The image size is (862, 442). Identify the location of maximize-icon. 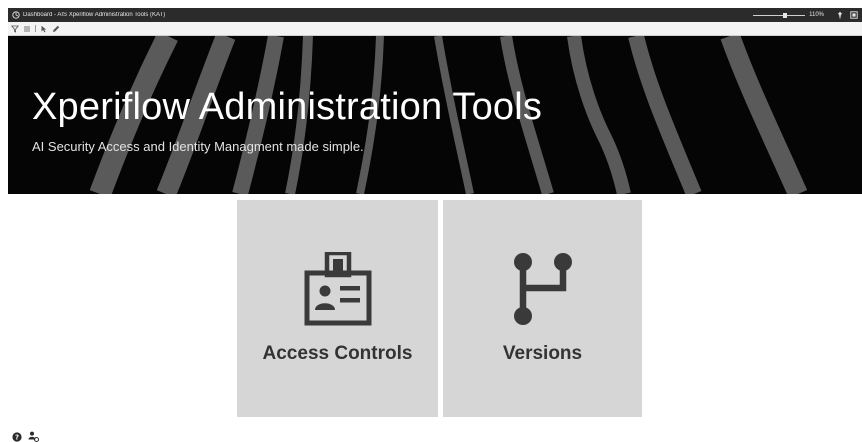
(853, 15).